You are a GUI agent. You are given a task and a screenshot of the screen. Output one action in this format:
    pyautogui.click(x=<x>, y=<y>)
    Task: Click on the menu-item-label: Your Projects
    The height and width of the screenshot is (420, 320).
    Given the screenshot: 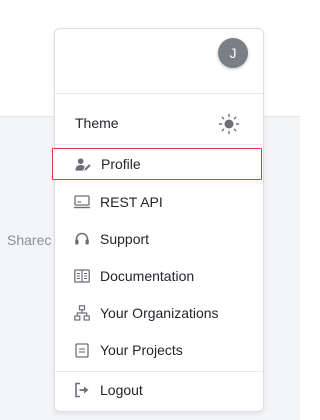 What is the action you would take?
    pyautogui.click(x=141, y=350)
    